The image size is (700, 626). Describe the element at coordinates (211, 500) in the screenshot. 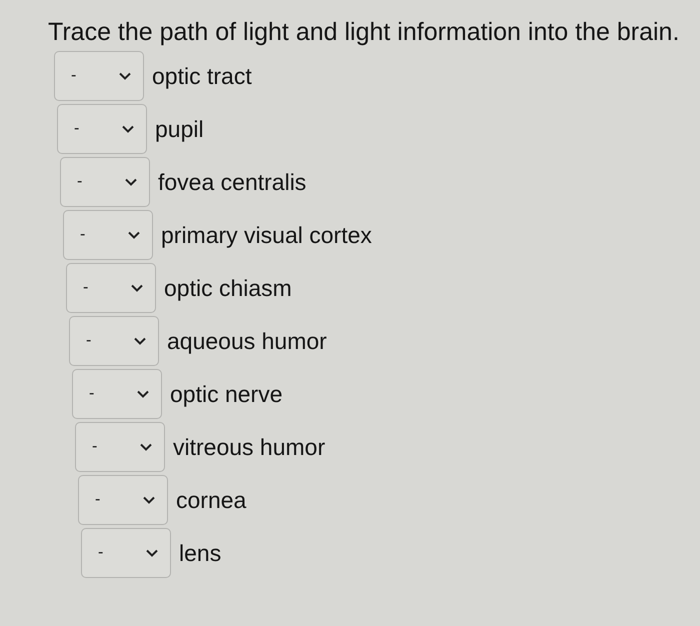

I see `term-label: cornea` at that location.